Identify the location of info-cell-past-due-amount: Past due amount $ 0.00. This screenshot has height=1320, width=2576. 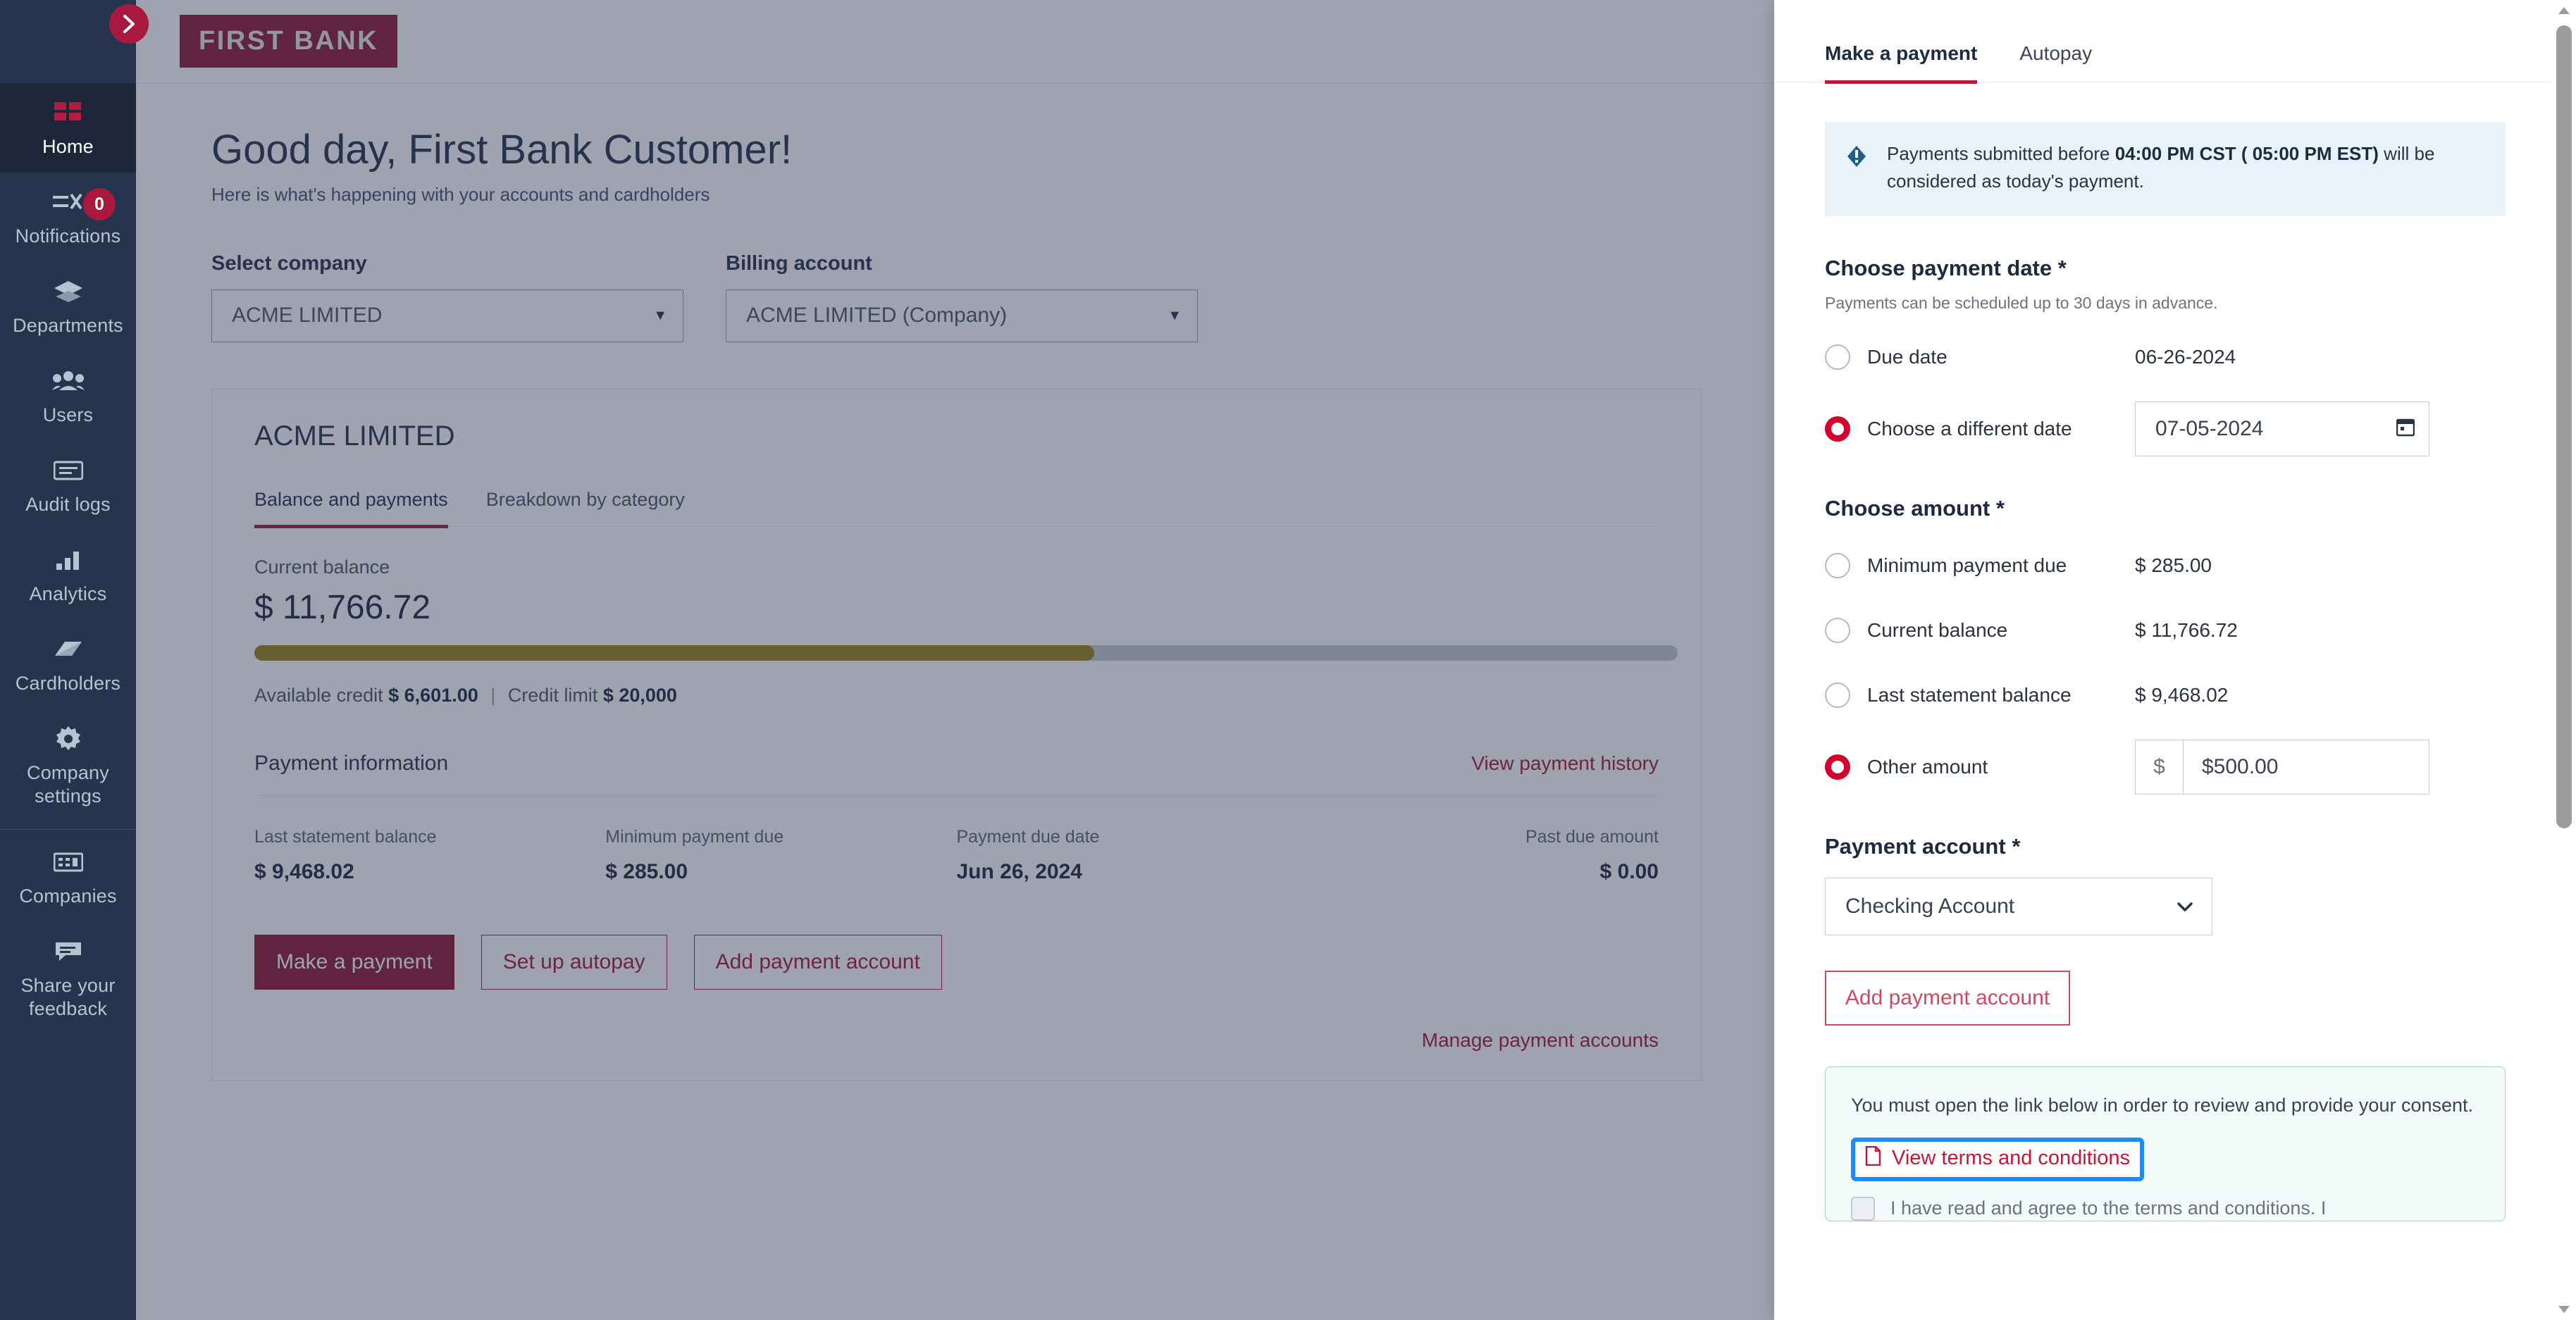
(1483, 855).